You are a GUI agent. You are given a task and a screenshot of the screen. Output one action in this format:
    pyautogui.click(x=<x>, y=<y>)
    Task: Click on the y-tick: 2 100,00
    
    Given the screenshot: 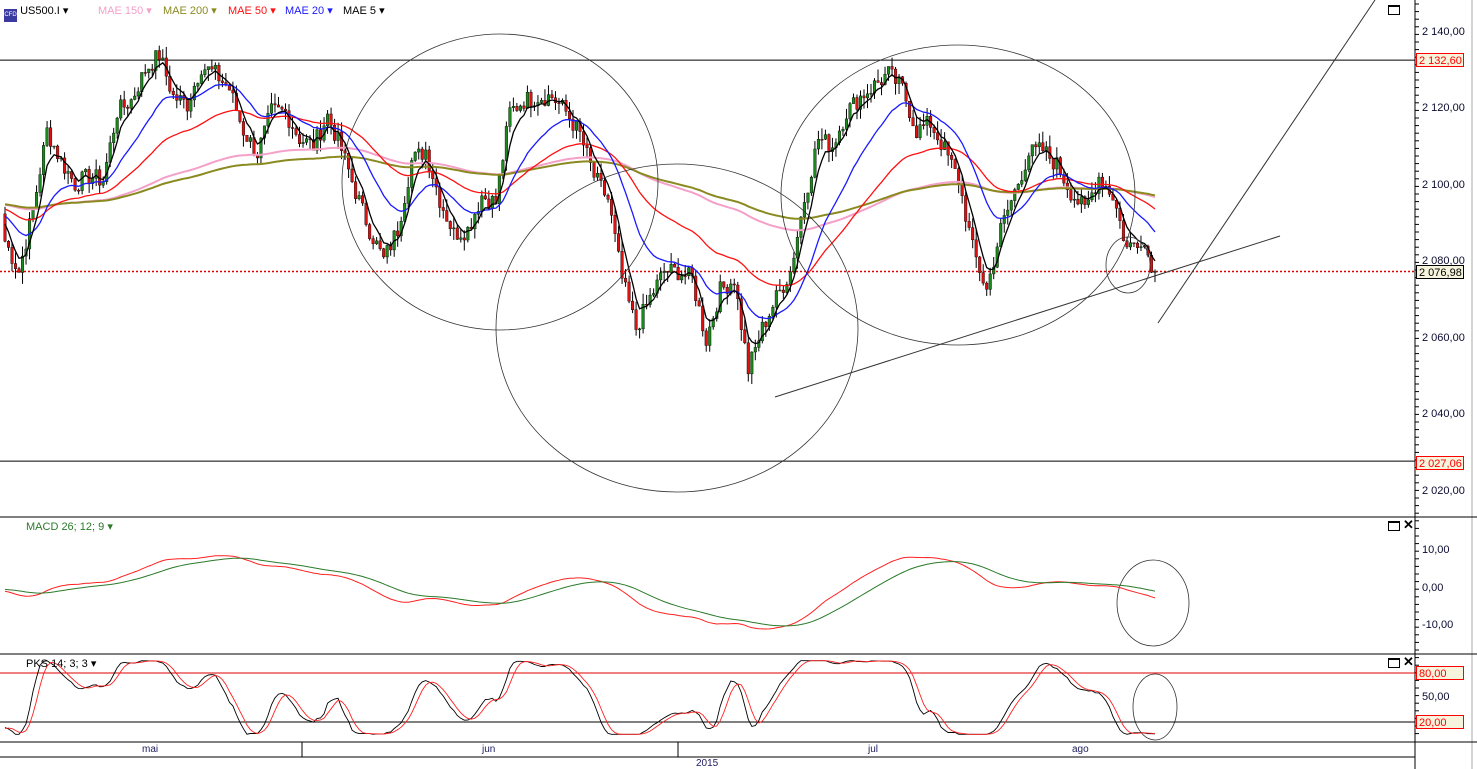 What is the action you would take?
    pyautogui.click(x=1443, y=185)
    